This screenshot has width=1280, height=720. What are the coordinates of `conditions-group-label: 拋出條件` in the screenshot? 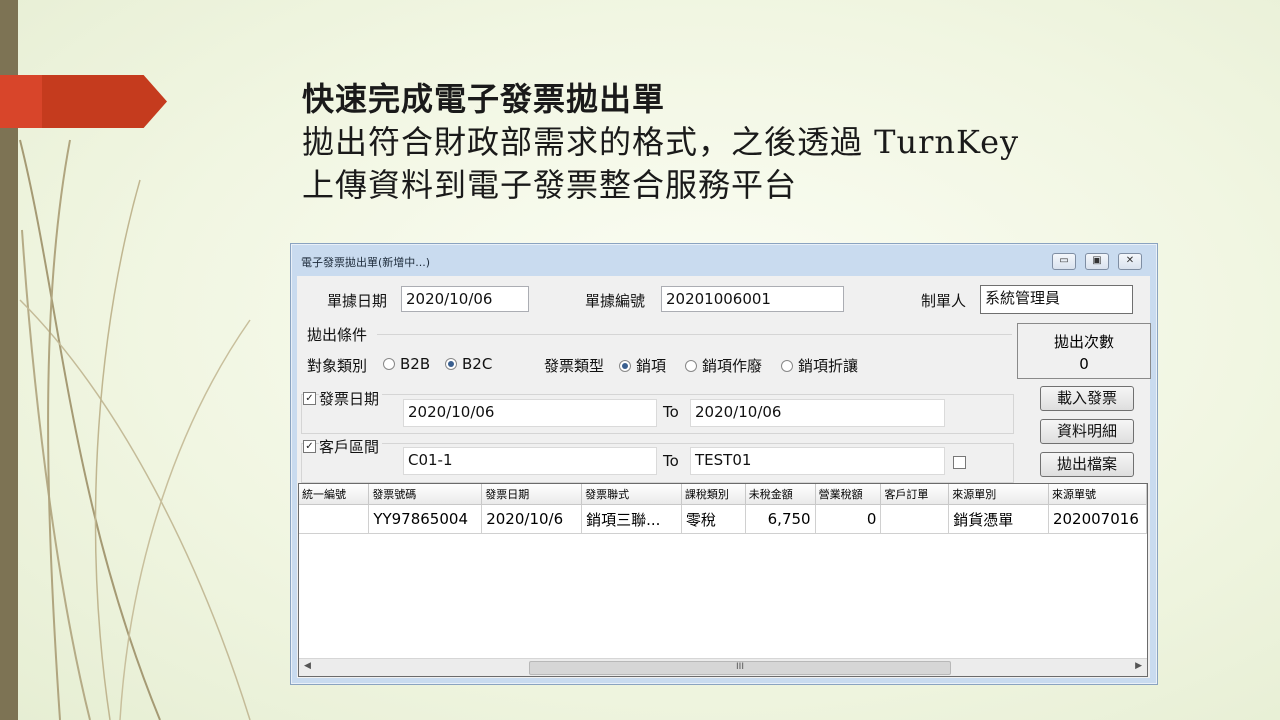 It's located at (337, 335).